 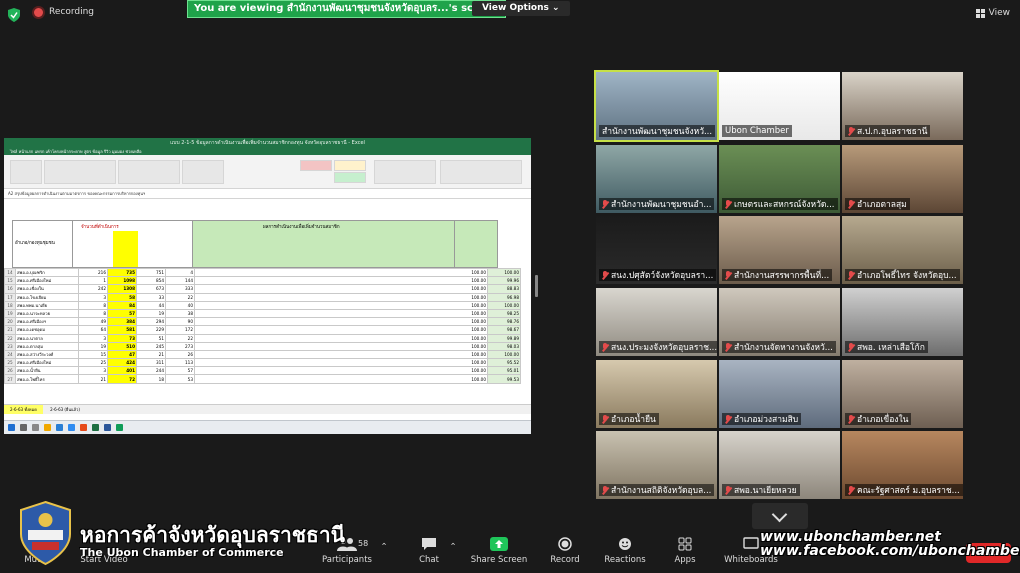 I want to click on cell-value: 58, so click(x=122, y=297).